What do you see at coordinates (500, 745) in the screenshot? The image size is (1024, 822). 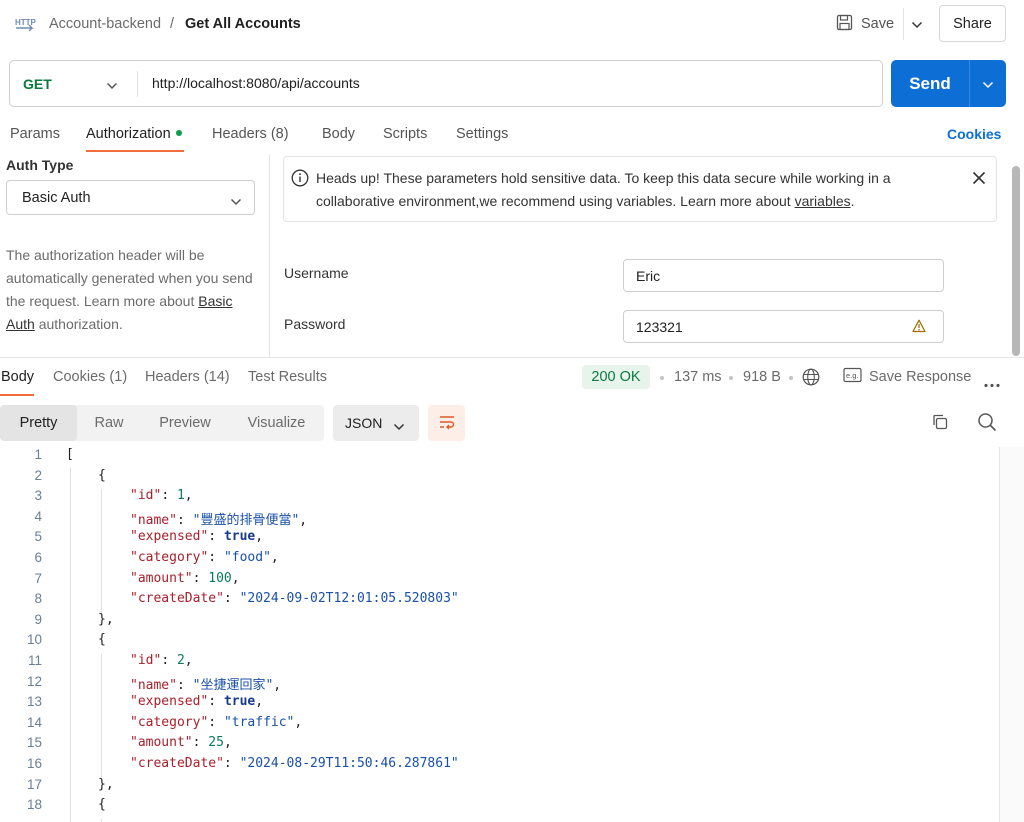 I see `code-line: 15 "amount": 25,` at bounding box center [500, 745].